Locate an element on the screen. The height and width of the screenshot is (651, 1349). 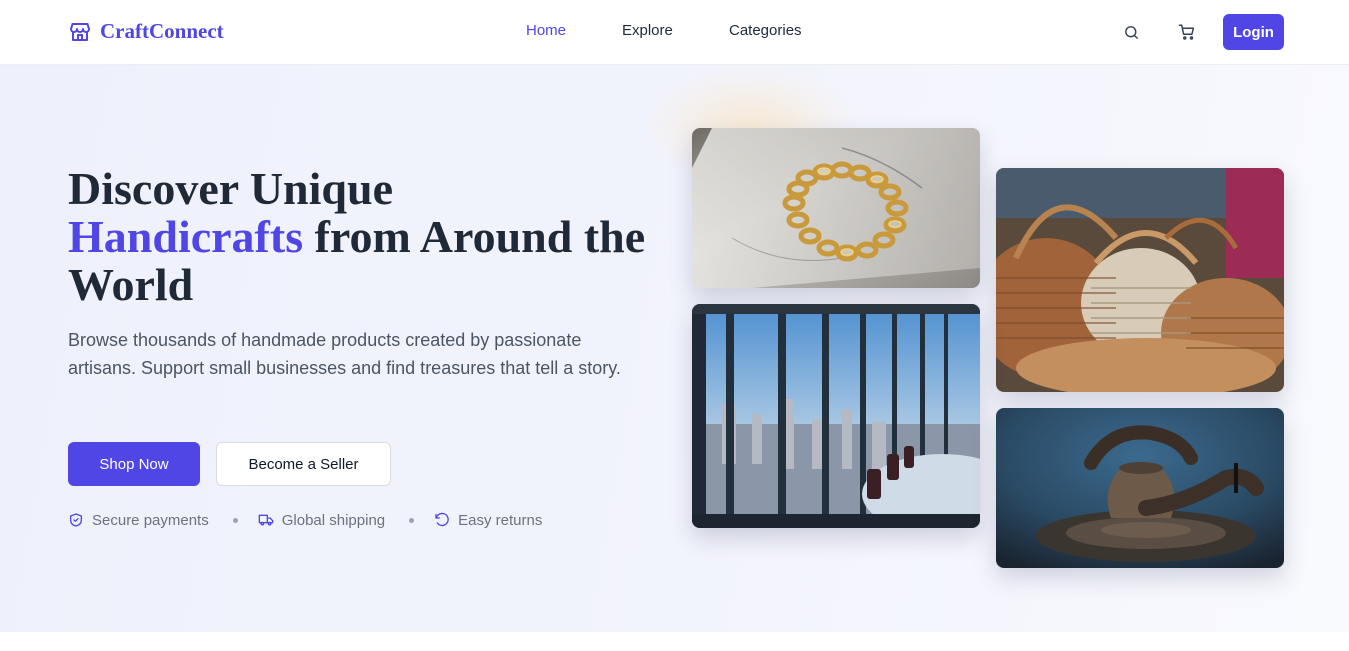
shield-check-icon is located at coordinates (76, 520).